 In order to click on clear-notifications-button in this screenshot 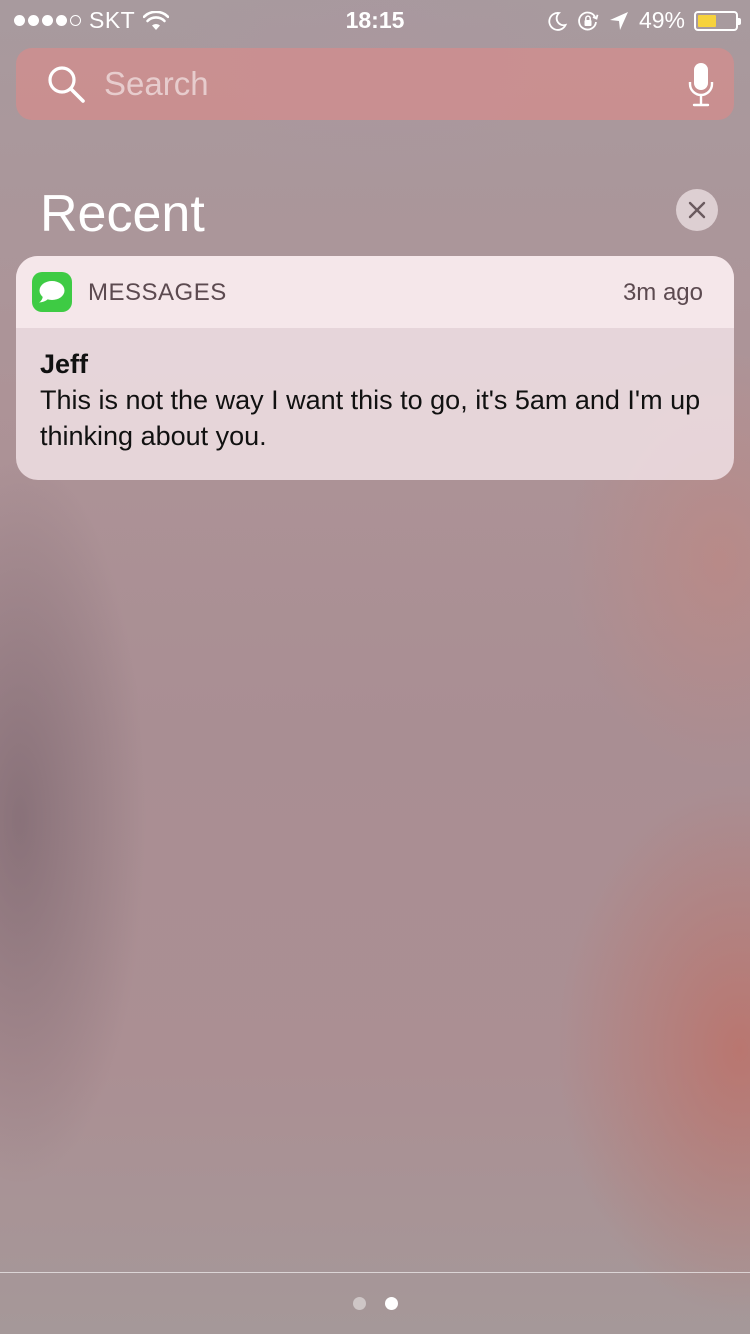, I will do `click(697, 210)`.